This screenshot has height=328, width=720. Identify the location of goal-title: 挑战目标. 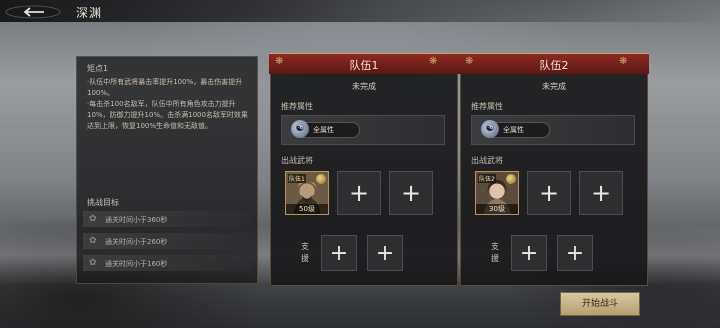
(103, 202).